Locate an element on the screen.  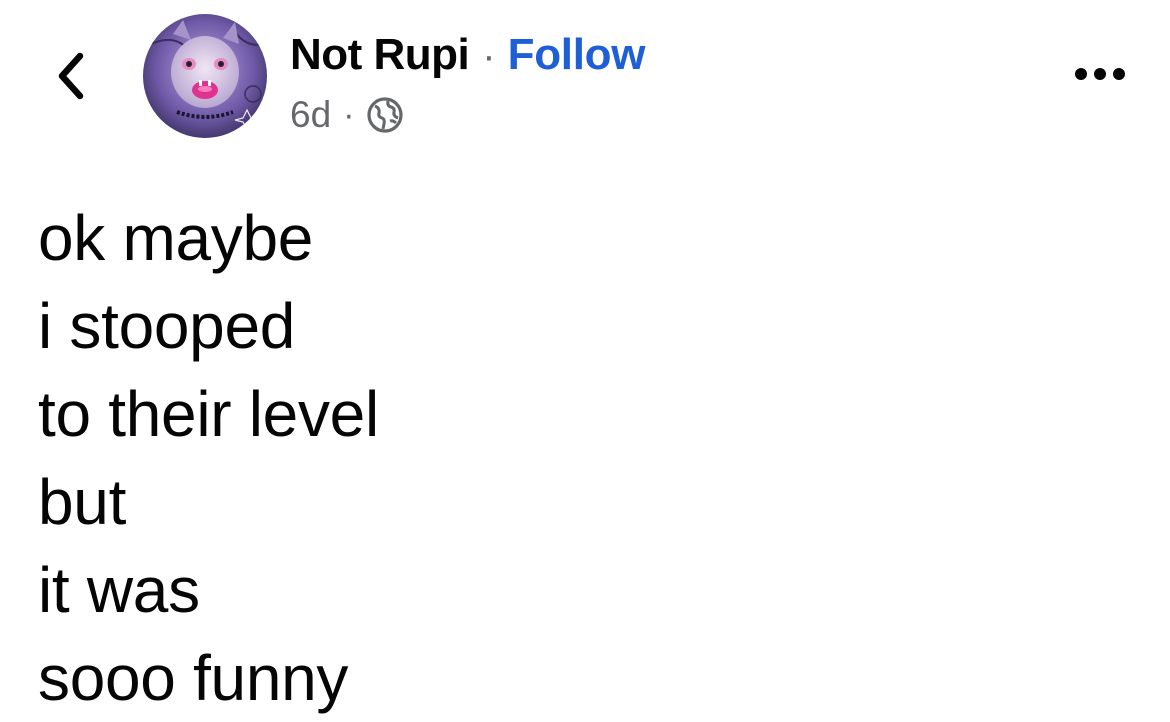
post-line: it was is located at coordinates (119, 590).